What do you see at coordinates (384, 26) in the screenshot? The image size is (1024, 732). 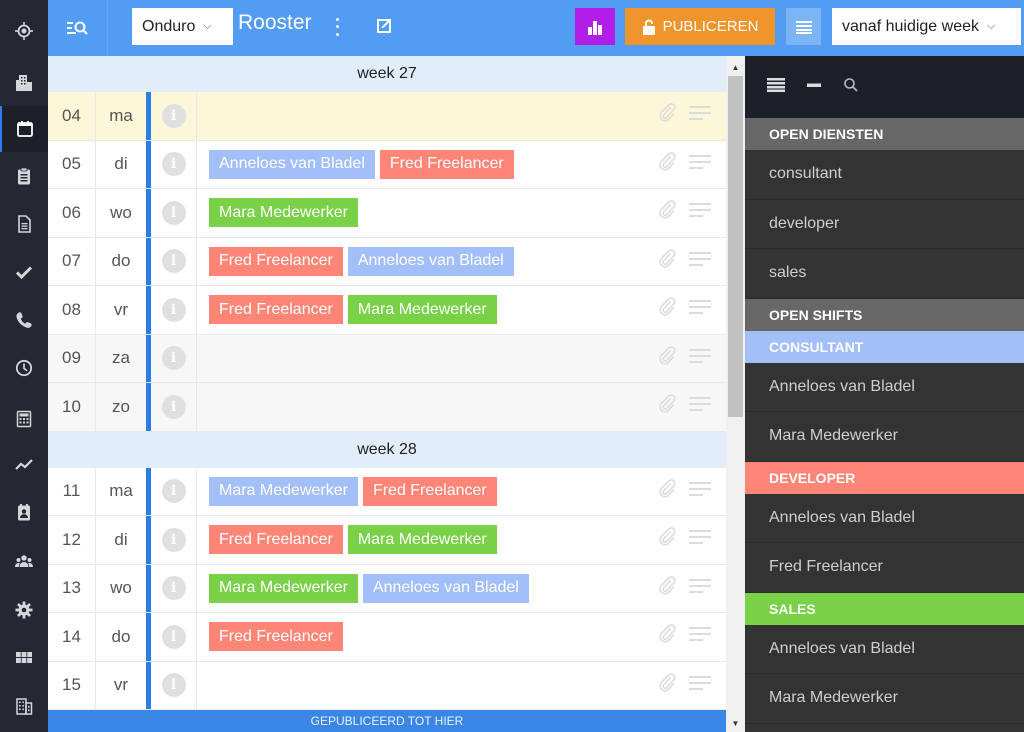 I see `open-external-button` at bounding box center [384, 26].